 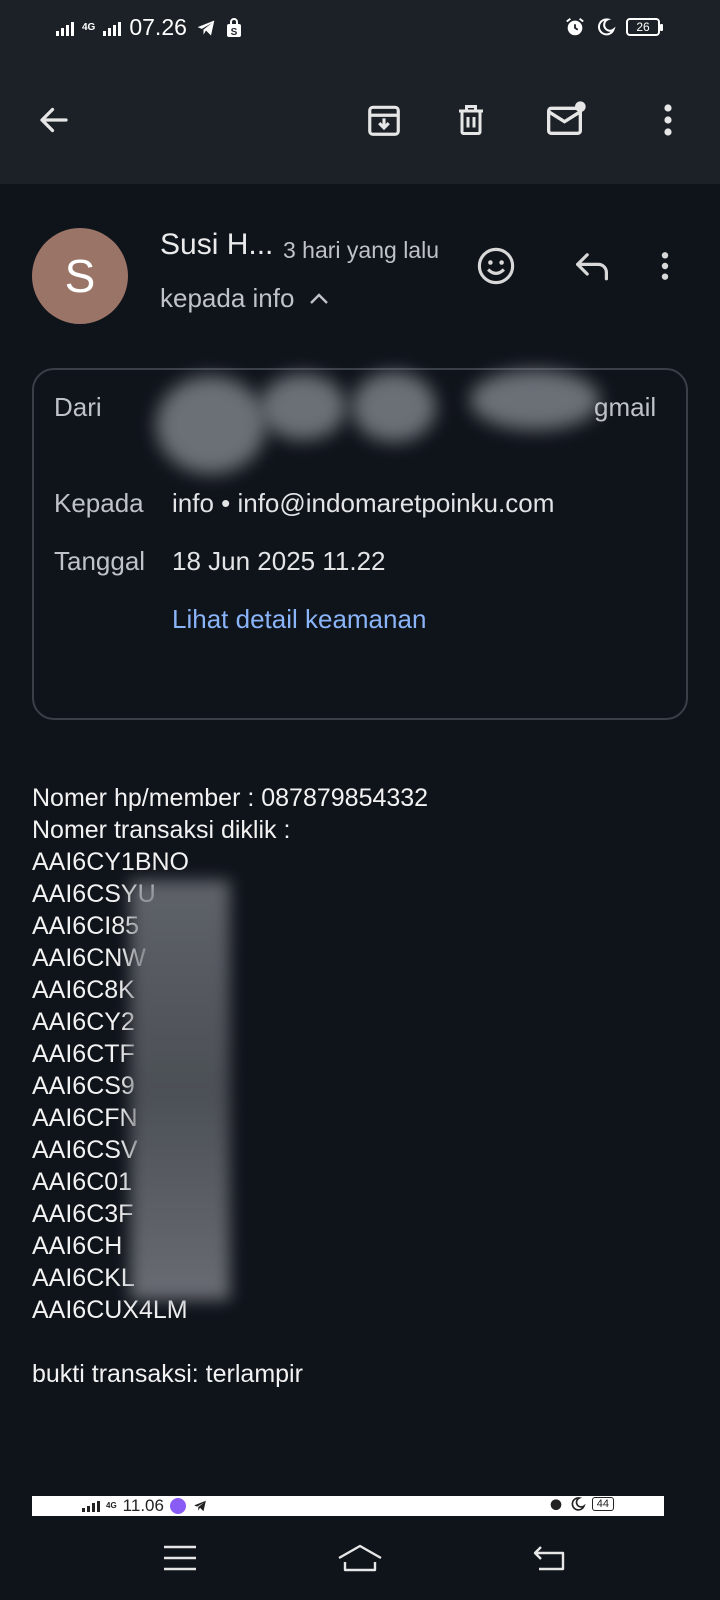 What do you see at coordinates (602, 1504) in the screenshot?
I see `attachment-battery: 44` at bounding box center [602, 1504].